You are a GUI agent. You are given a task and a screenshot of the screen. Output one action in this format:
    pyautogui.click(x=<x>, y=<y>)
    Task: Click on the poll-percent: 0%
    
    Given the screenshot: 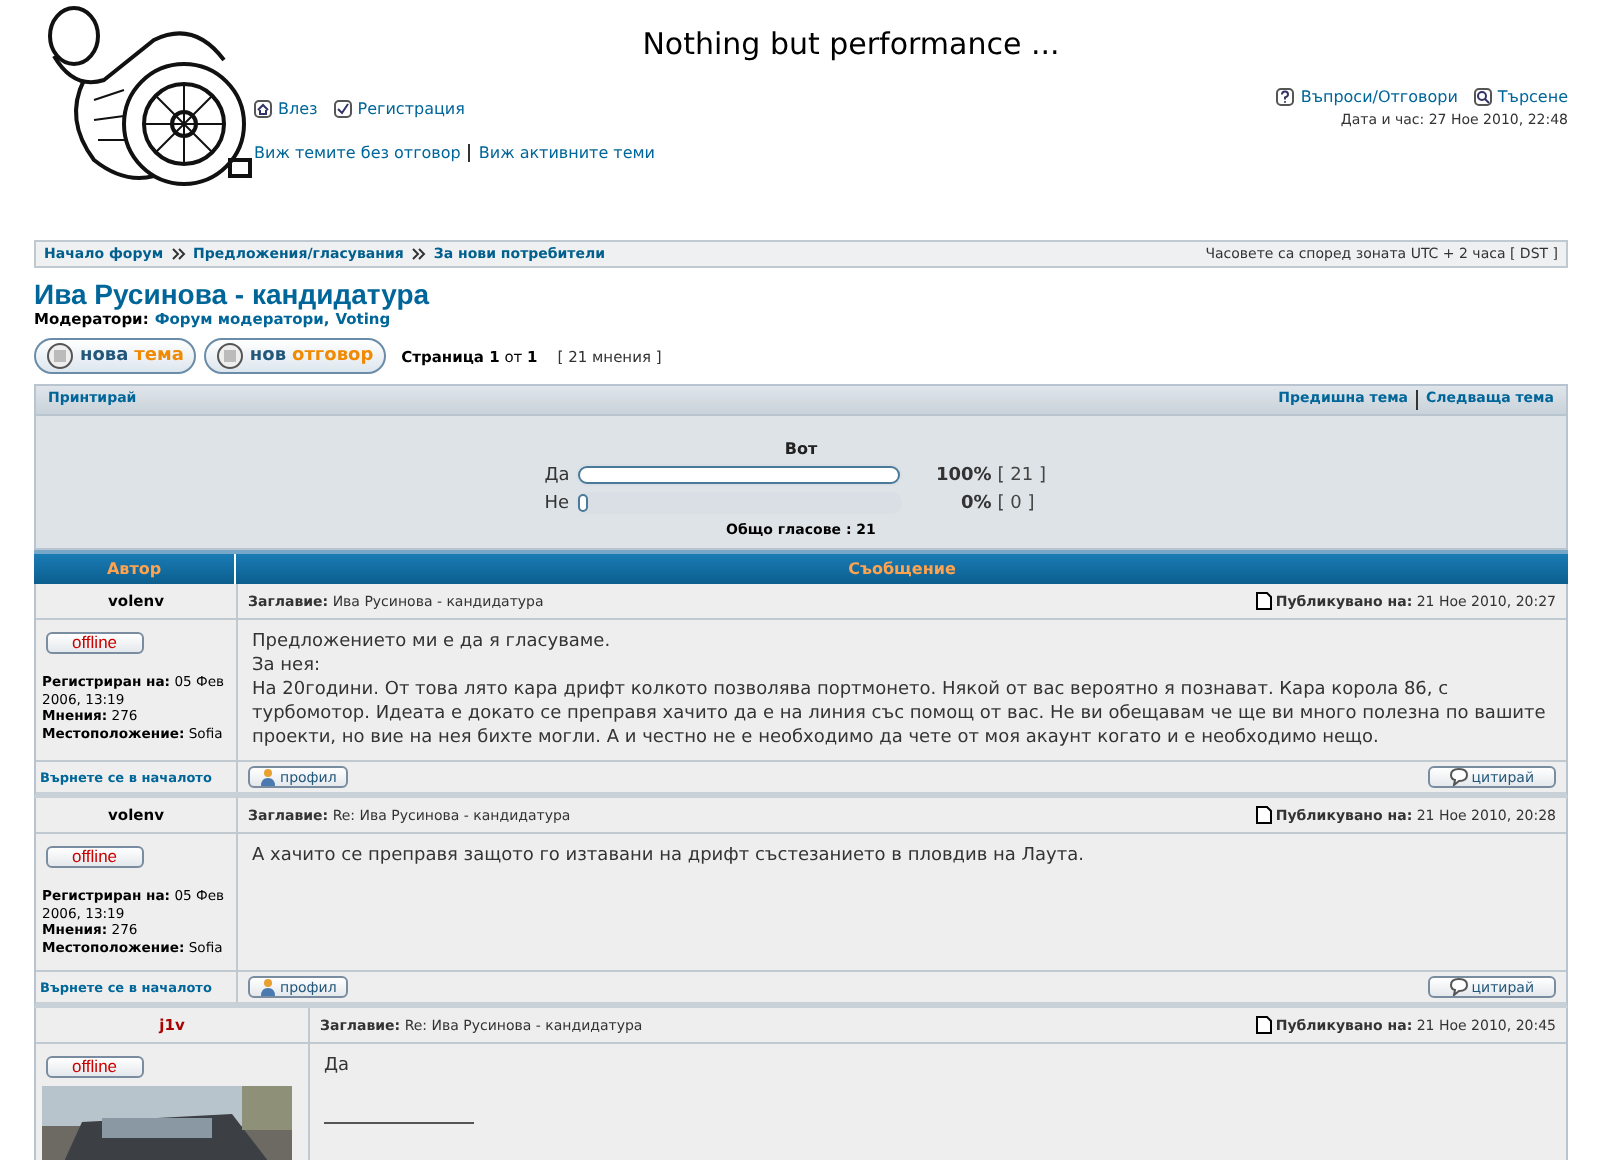 What is the action you would take?
    pyautogui.click(x=975, y=503)
    